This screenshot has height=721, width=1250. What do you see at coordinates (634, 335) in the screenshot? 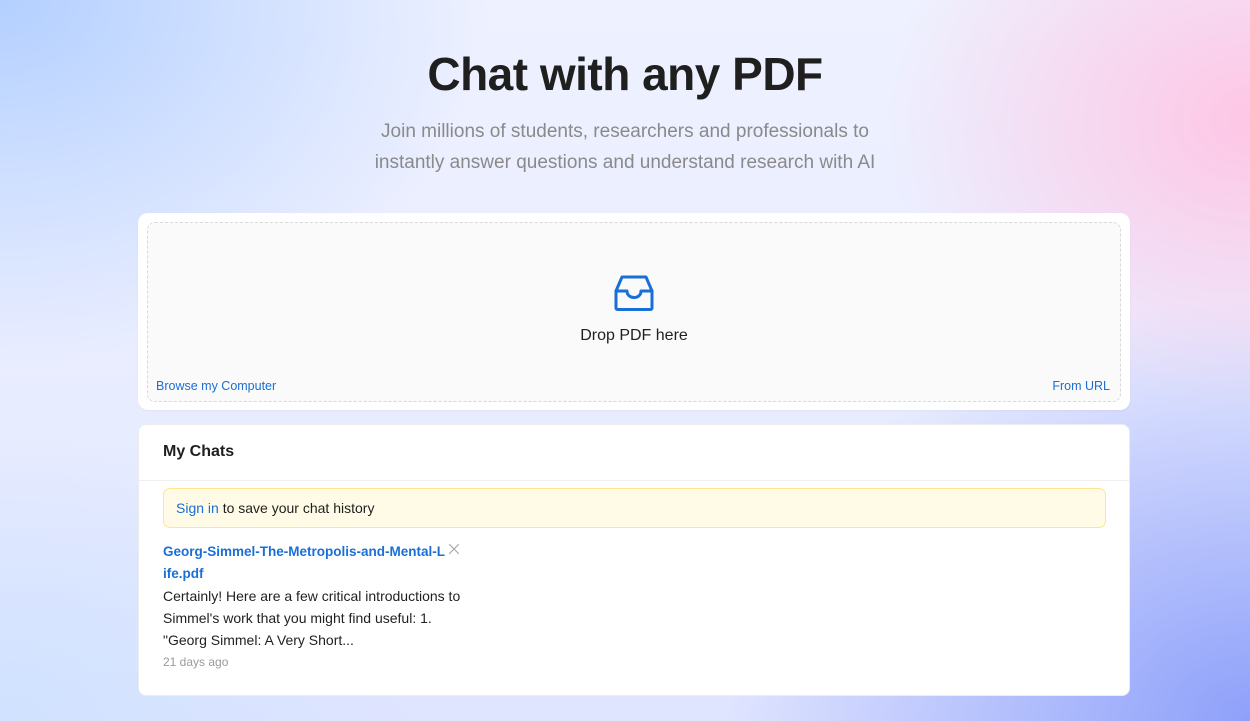
I see `drop-pdf-label: Drop PDF here` at bounding box center [634, 335].